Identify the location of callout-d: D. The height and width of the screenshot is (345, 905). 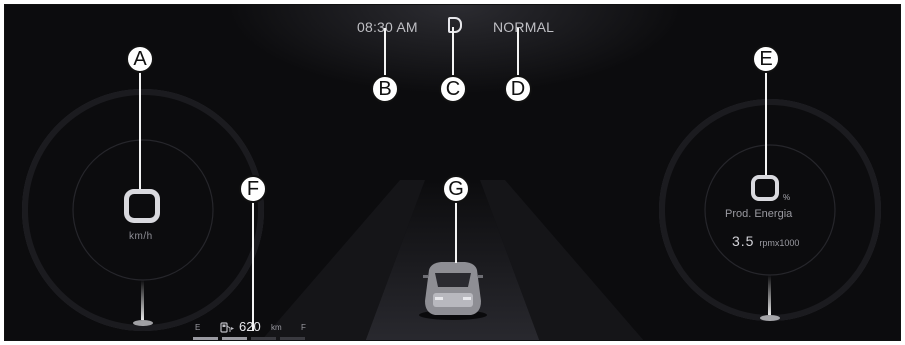
(518, 89).